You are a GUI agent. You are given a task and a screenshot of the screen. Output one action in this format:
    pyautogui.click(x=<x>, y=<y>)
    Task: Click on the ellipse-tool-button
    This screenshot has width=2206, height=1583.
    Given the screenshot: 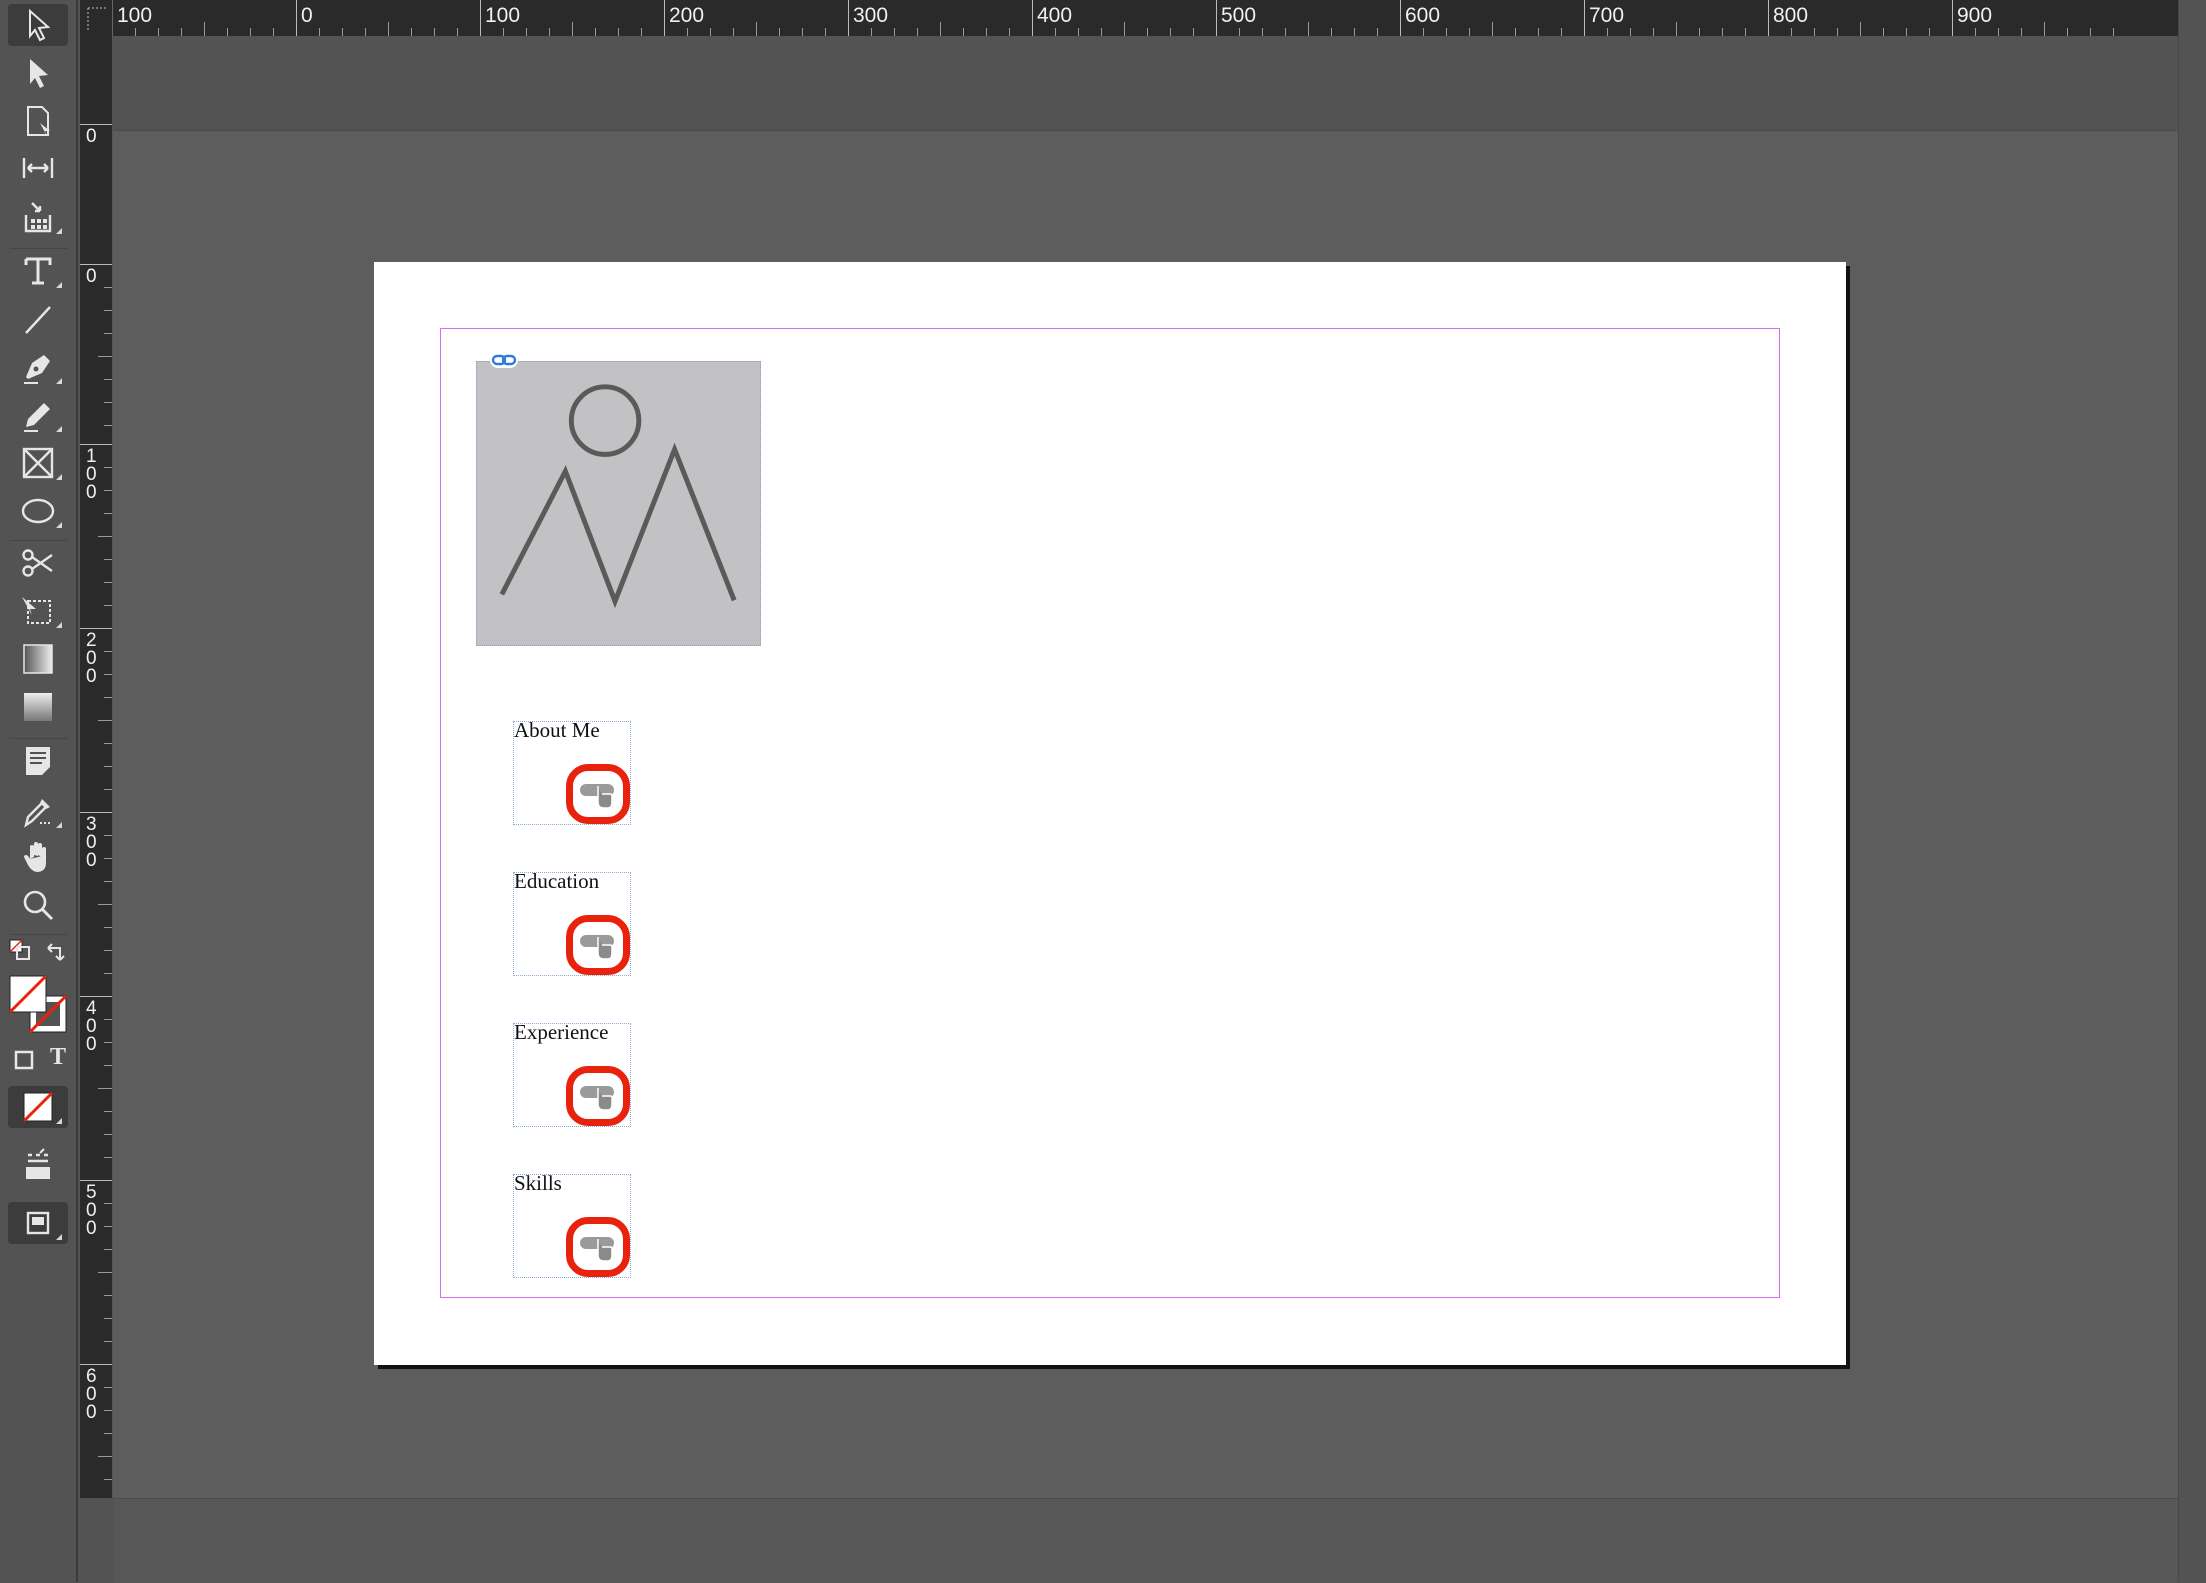 What is the action you would take?
    pyautogui.click(x=38, y=511)
    